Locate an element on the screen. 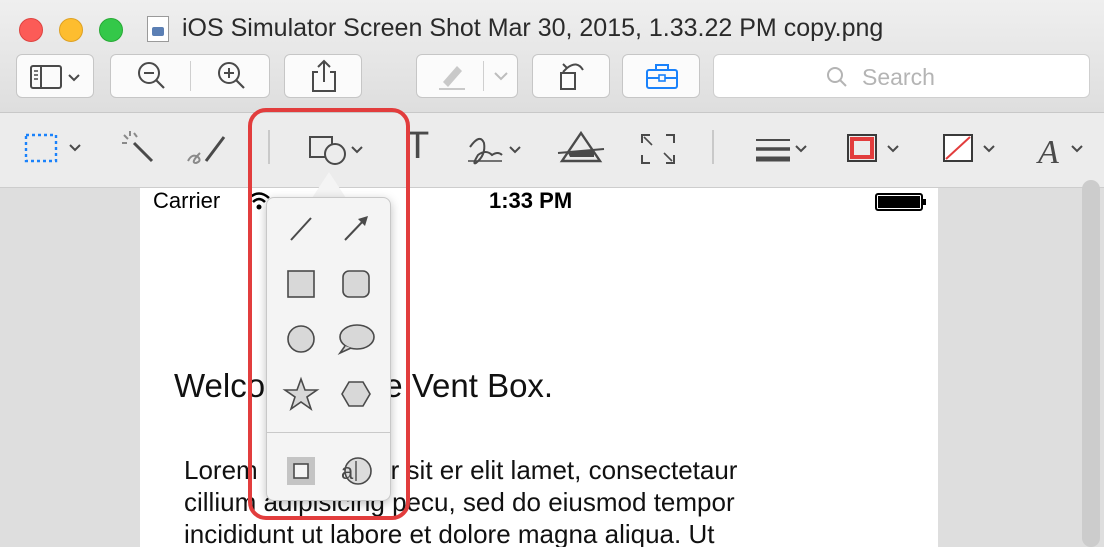 This screenshot has width=1104, height=547. highlighter-icon is located at coordinates (452, 78).